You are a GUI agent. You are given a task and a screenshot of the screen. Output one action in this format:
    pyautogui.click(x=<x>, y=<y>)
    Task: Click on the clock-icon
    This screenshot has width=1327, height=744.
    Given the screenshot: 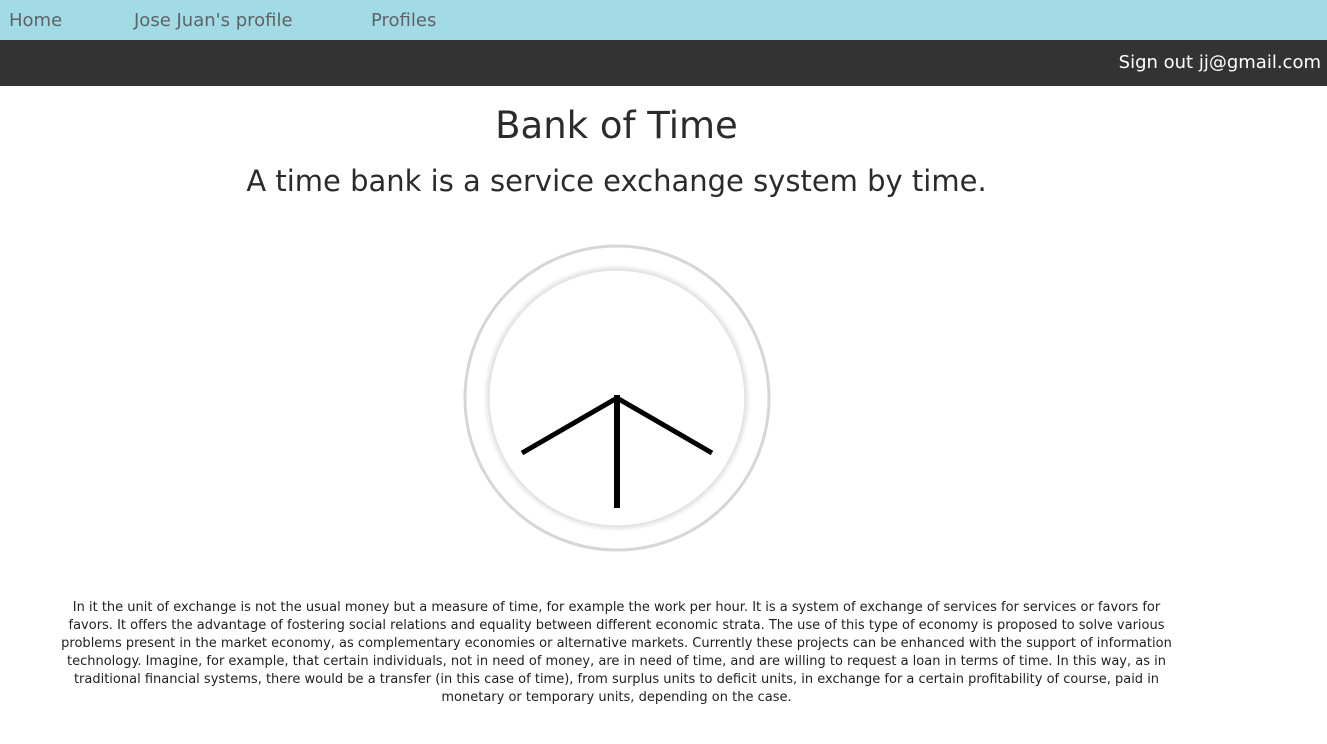 What is the action you would take?
    pyautogui.click(x=617, y=398)
    